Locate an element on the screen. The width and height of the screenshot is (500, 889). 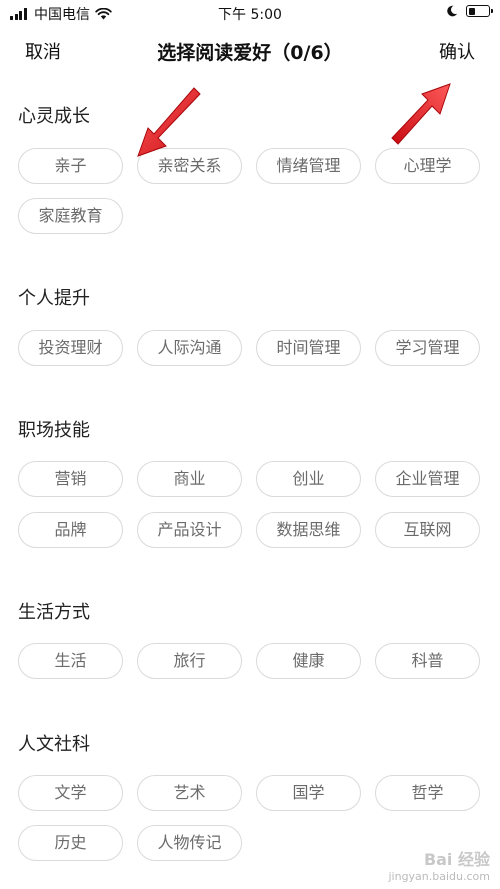
tag-item: 健康 is located at coordinates (308, 661).